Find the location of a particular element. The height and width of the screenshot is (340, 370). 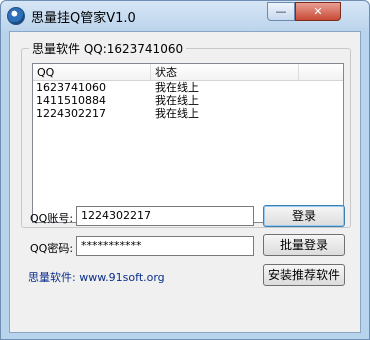

minimize-icon: — is located at coordinates (281, 11).